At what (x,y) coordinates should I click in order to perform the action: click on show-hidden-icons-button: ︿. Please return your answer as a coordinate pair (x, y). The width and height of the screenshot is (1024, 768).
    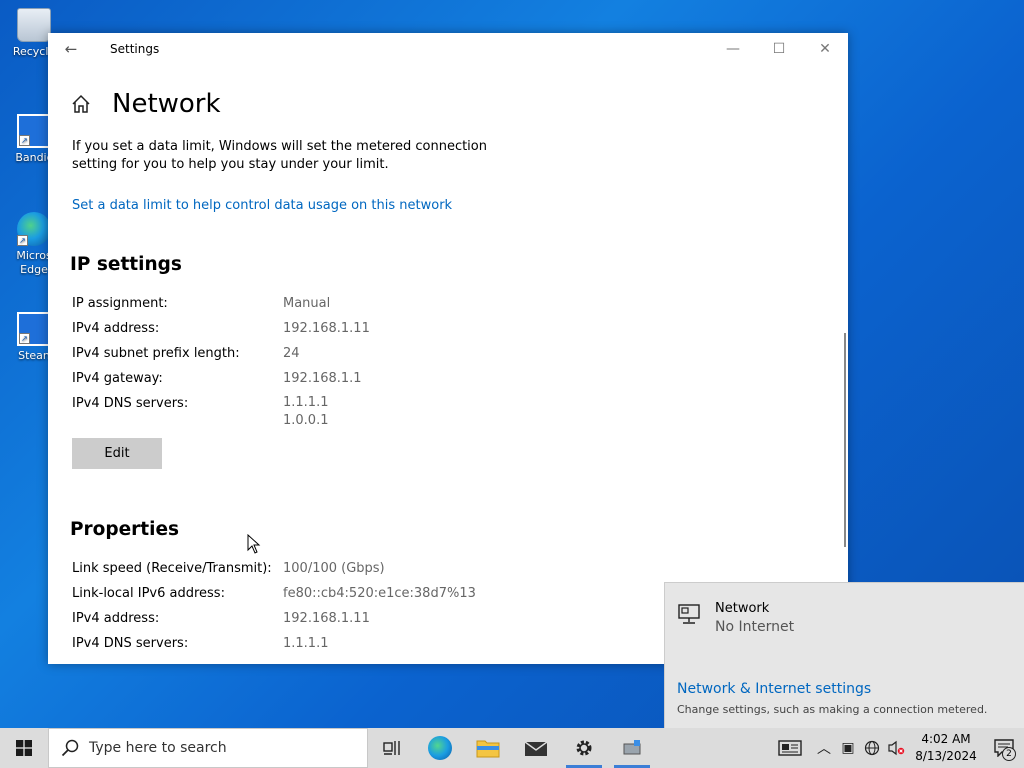
    Looking at the image, I should click on (824, 748).